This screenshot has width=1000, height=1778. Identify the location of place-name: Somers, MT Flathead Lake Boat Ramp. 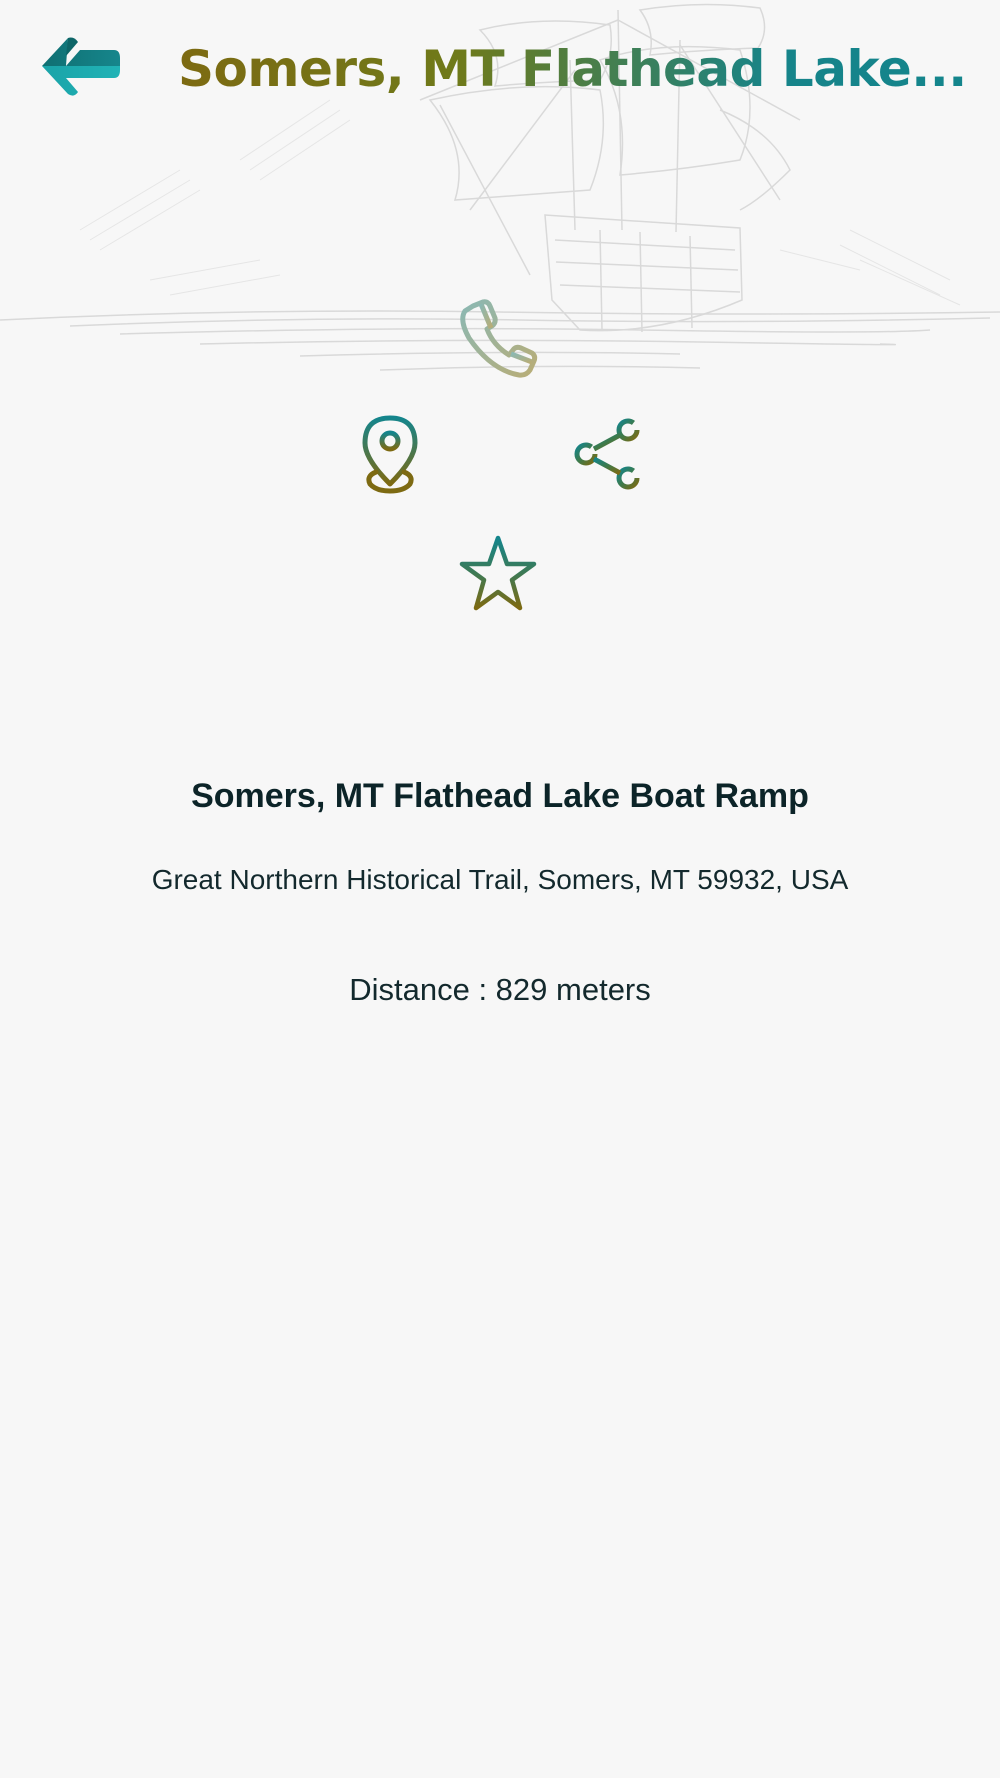
(500, 796).